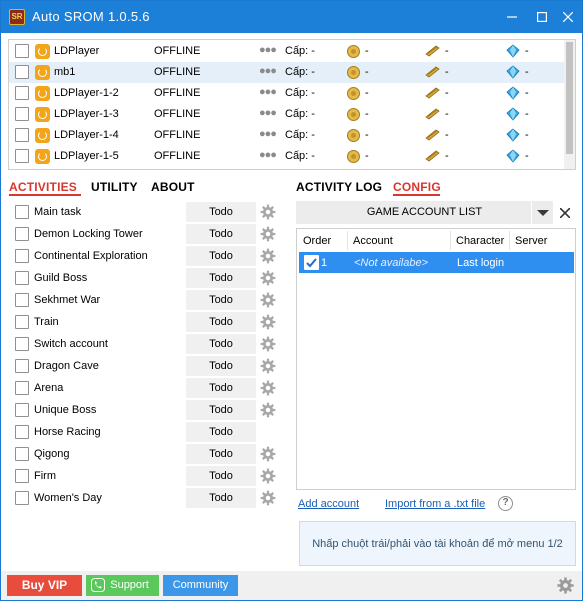 Image resolution: width=583 pixels, height=601 pixels. What do you see at coordinates (43, 187) in the screenshot?
I see `tab-activities: ACTIVITIES` at bounding box center [43, 187].